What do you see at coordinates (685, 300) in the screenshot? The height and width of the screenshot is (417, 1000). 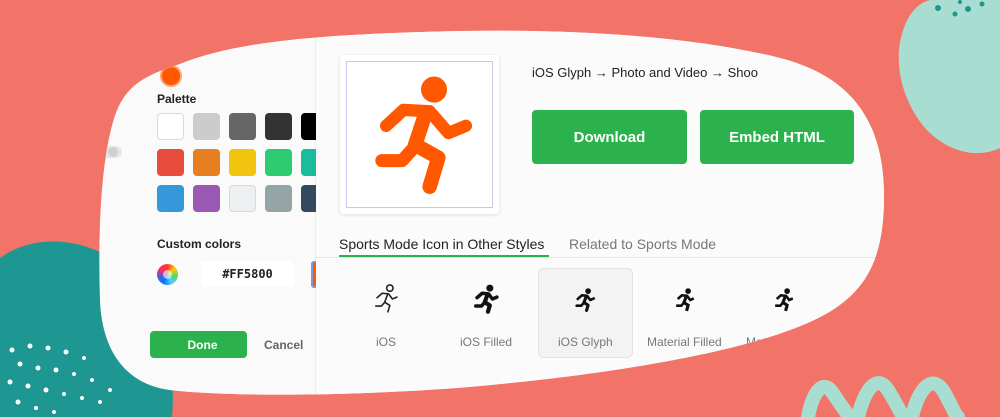 I see `running-person-material-icon` at bounding box center [685, 300].